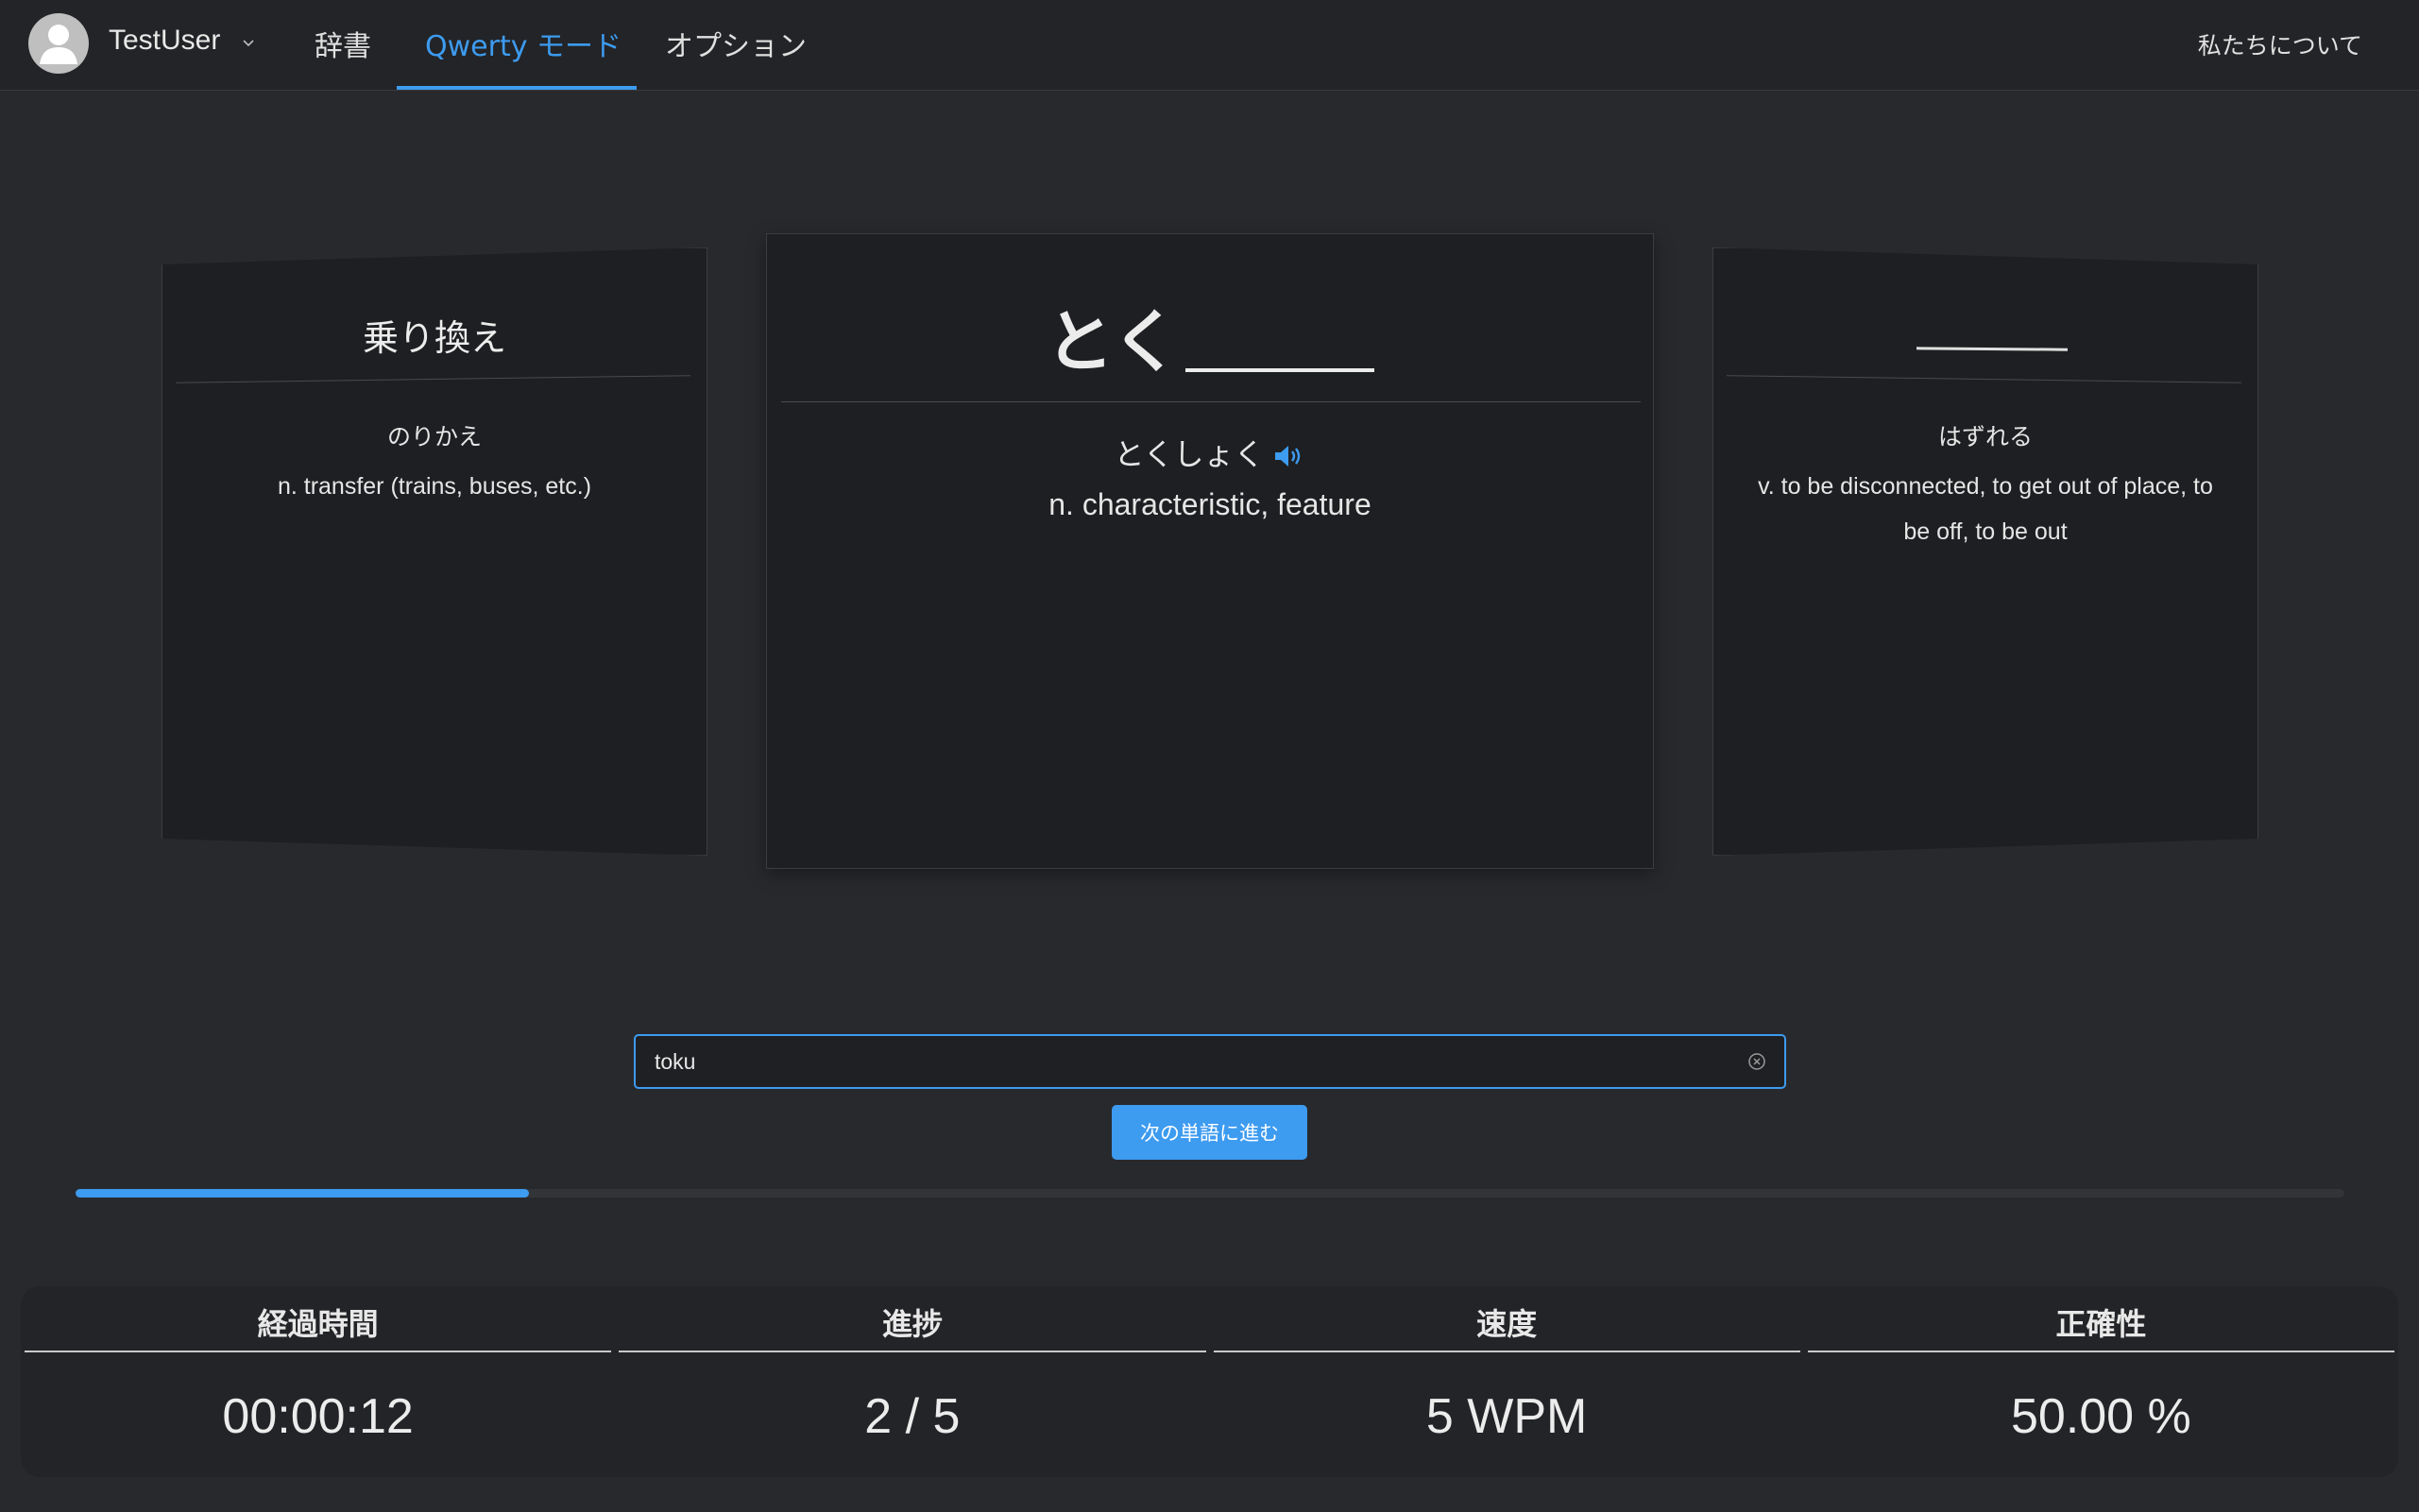  I want to click on nav-tab-qwerty-mode: Qwerty モード, so click(523, 43).